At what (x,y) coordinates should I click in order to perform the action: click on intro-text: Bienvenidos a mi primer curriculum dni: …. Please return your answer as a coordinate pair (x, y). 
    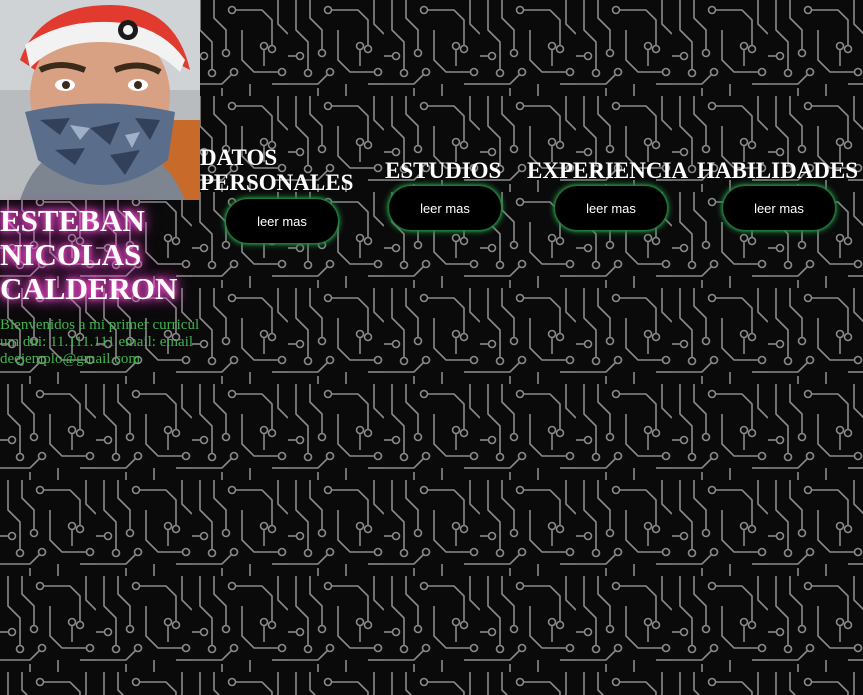
    Looking at the image, I should click on (100, 342).